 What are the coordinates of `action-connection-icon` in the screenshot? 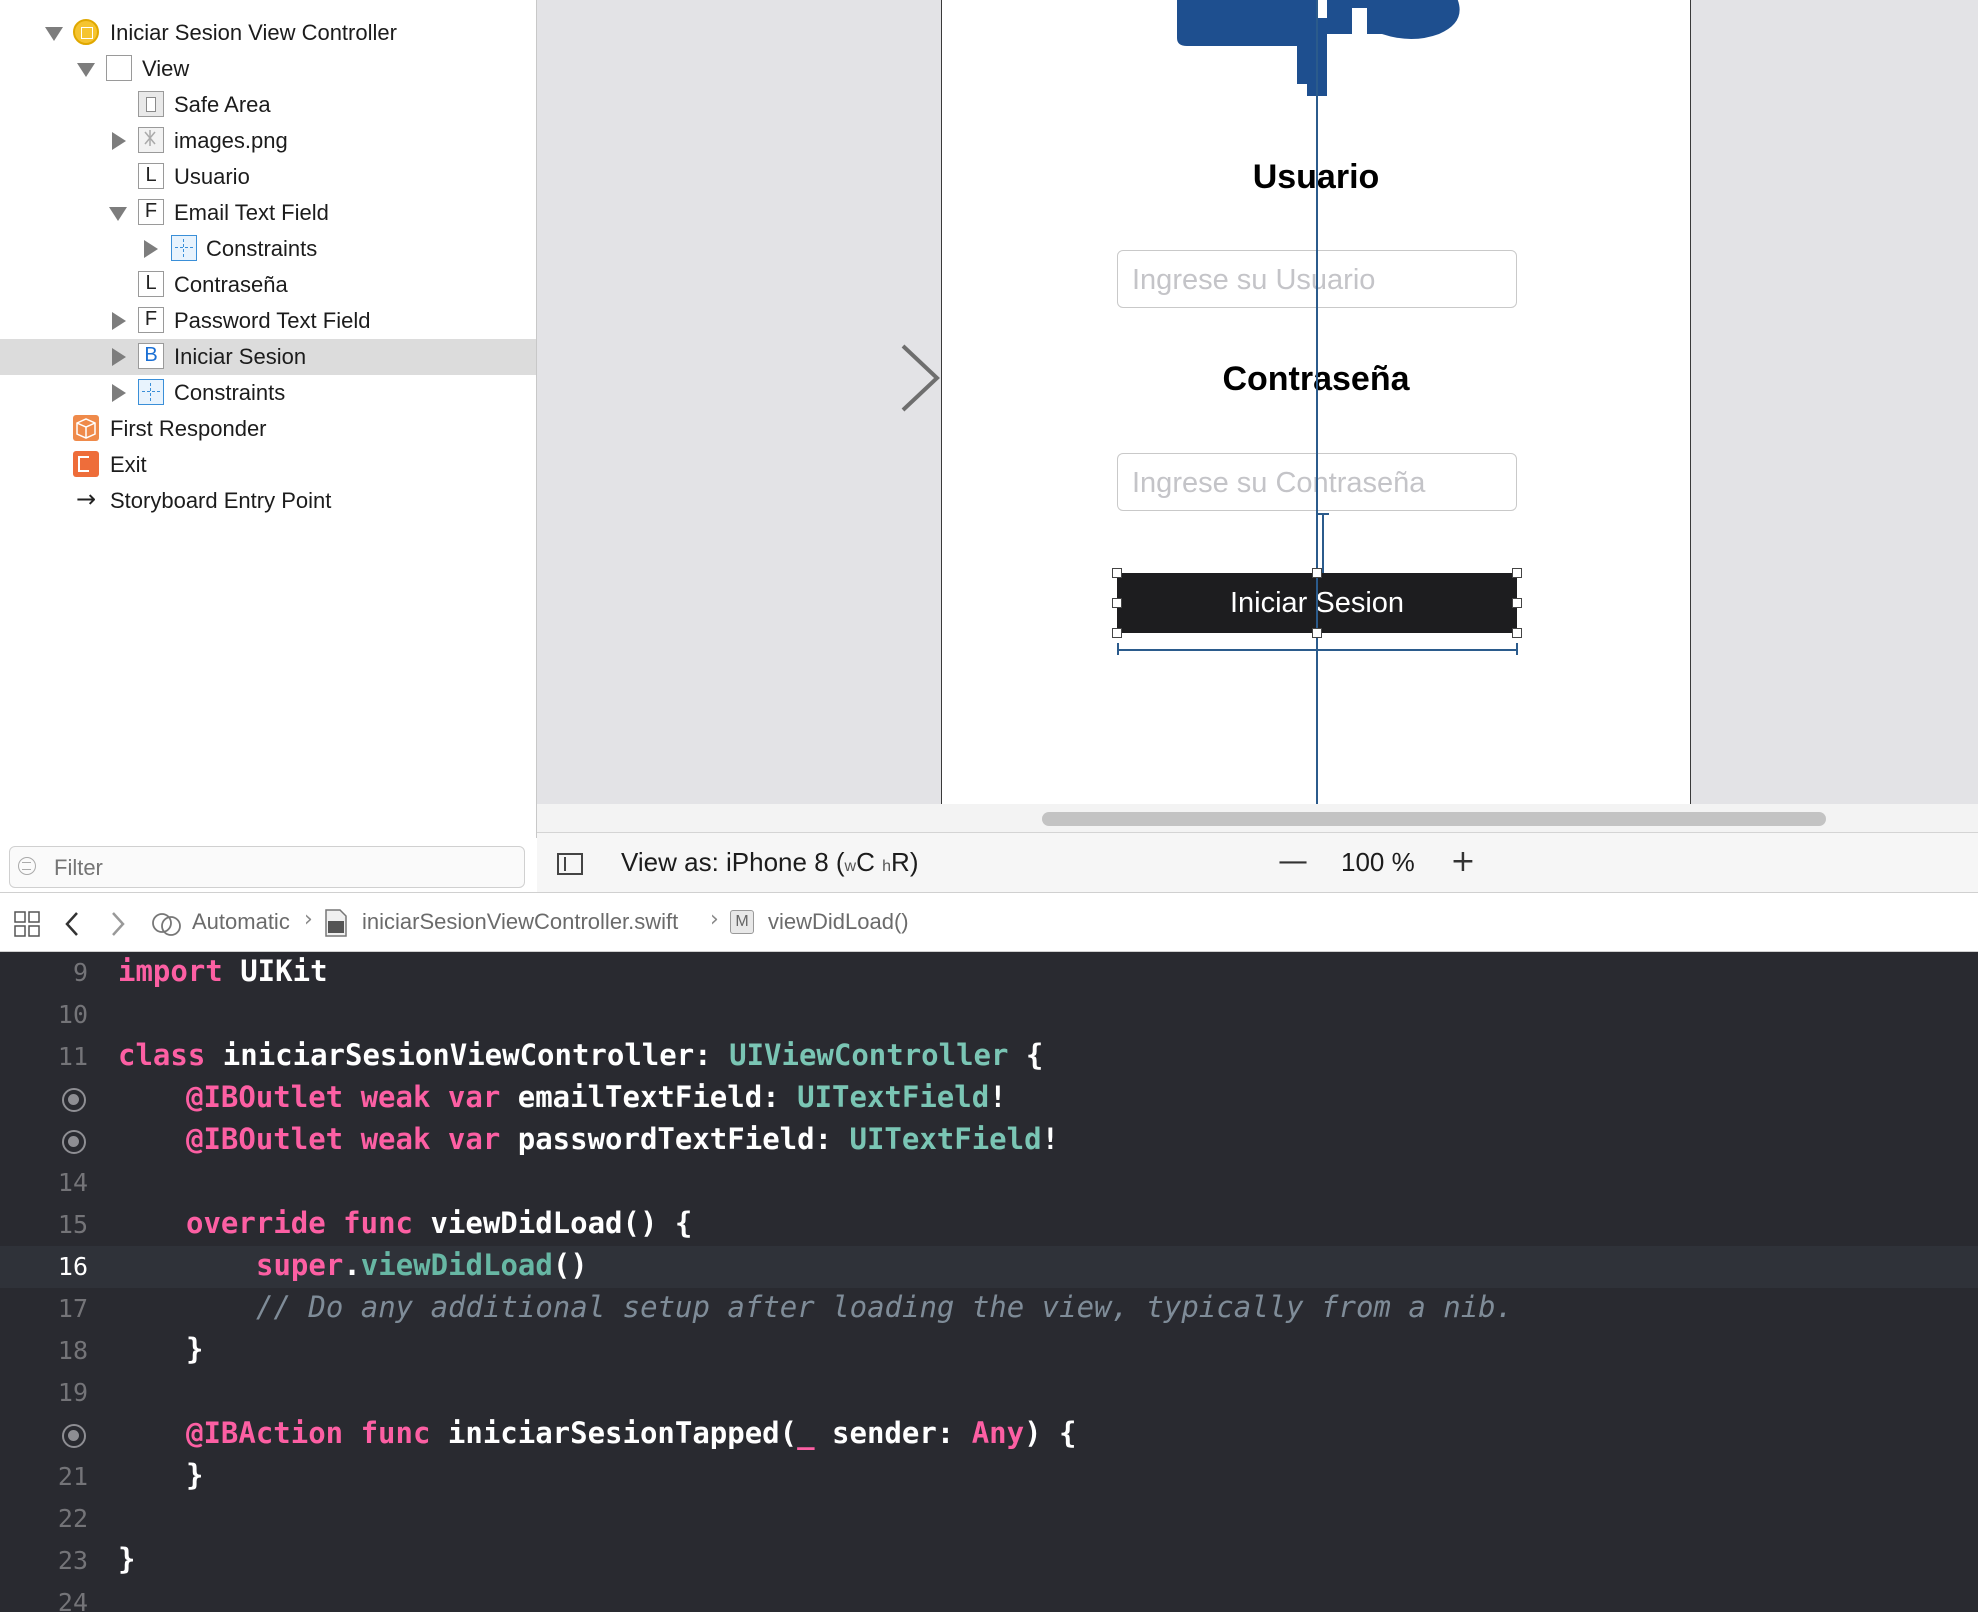 It's located at (74, 1436).